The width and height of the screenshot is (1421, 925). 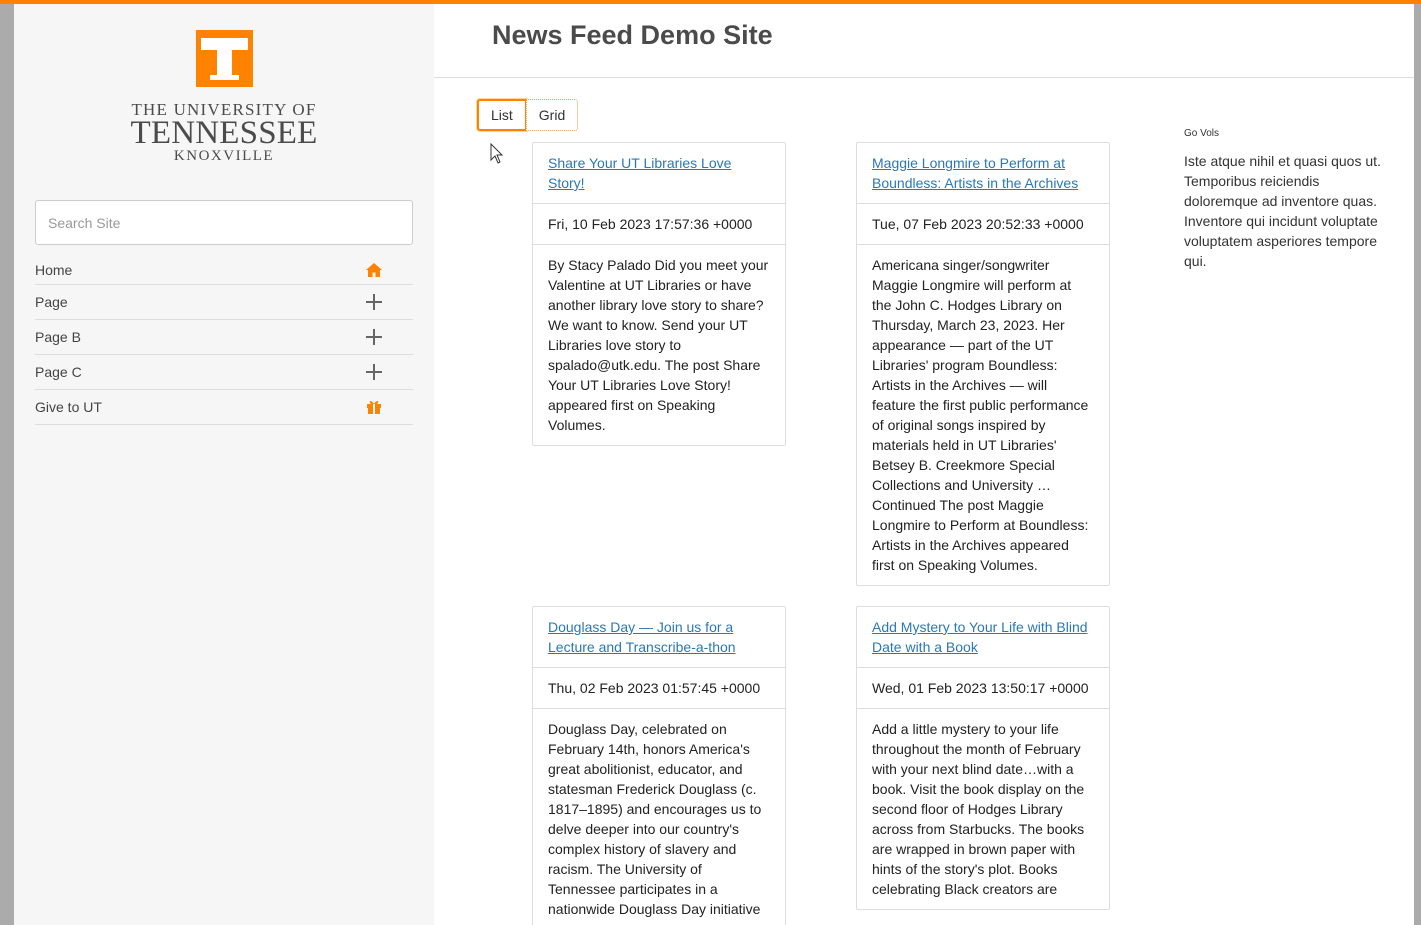 What do you see at coordinates (632, 35) in the screenshot?
I see `page-title: News Feed Demo Site` at bounding box center [632, 35].